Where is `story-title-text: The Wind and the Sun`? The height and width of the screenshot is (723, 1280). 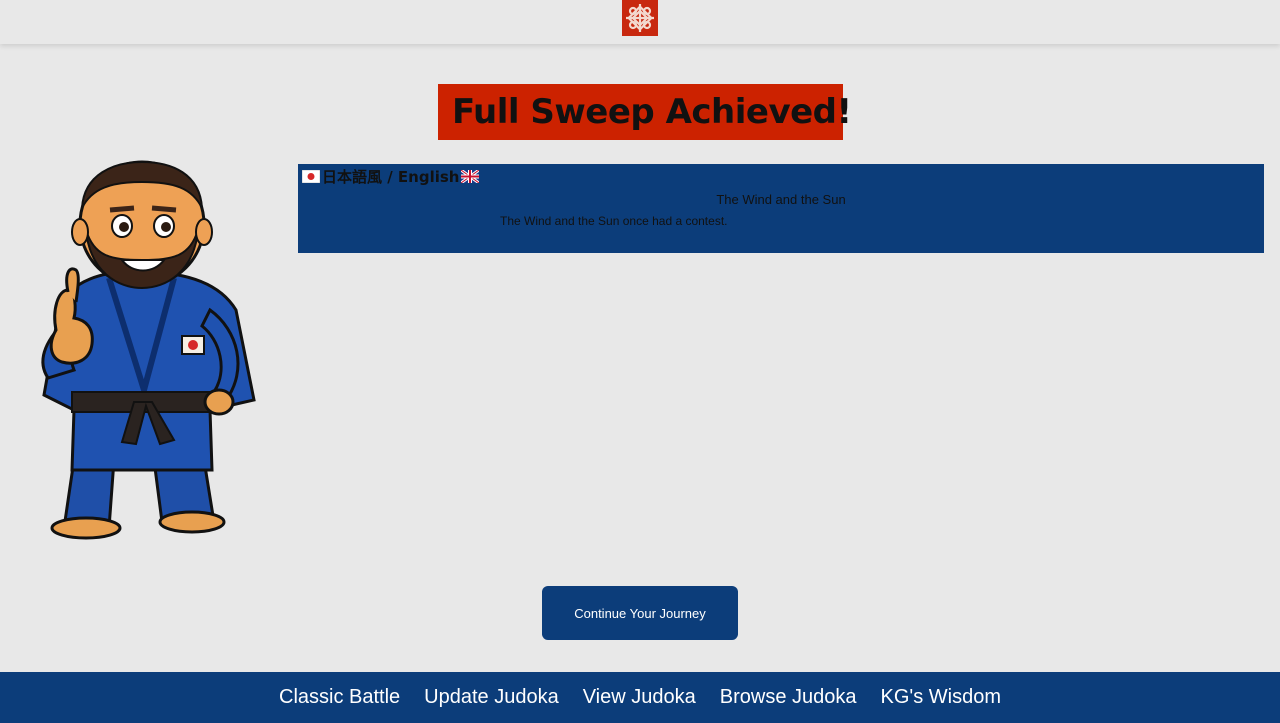 story-title-text: The Wind and the Sun is located at coordinates (781, 199).